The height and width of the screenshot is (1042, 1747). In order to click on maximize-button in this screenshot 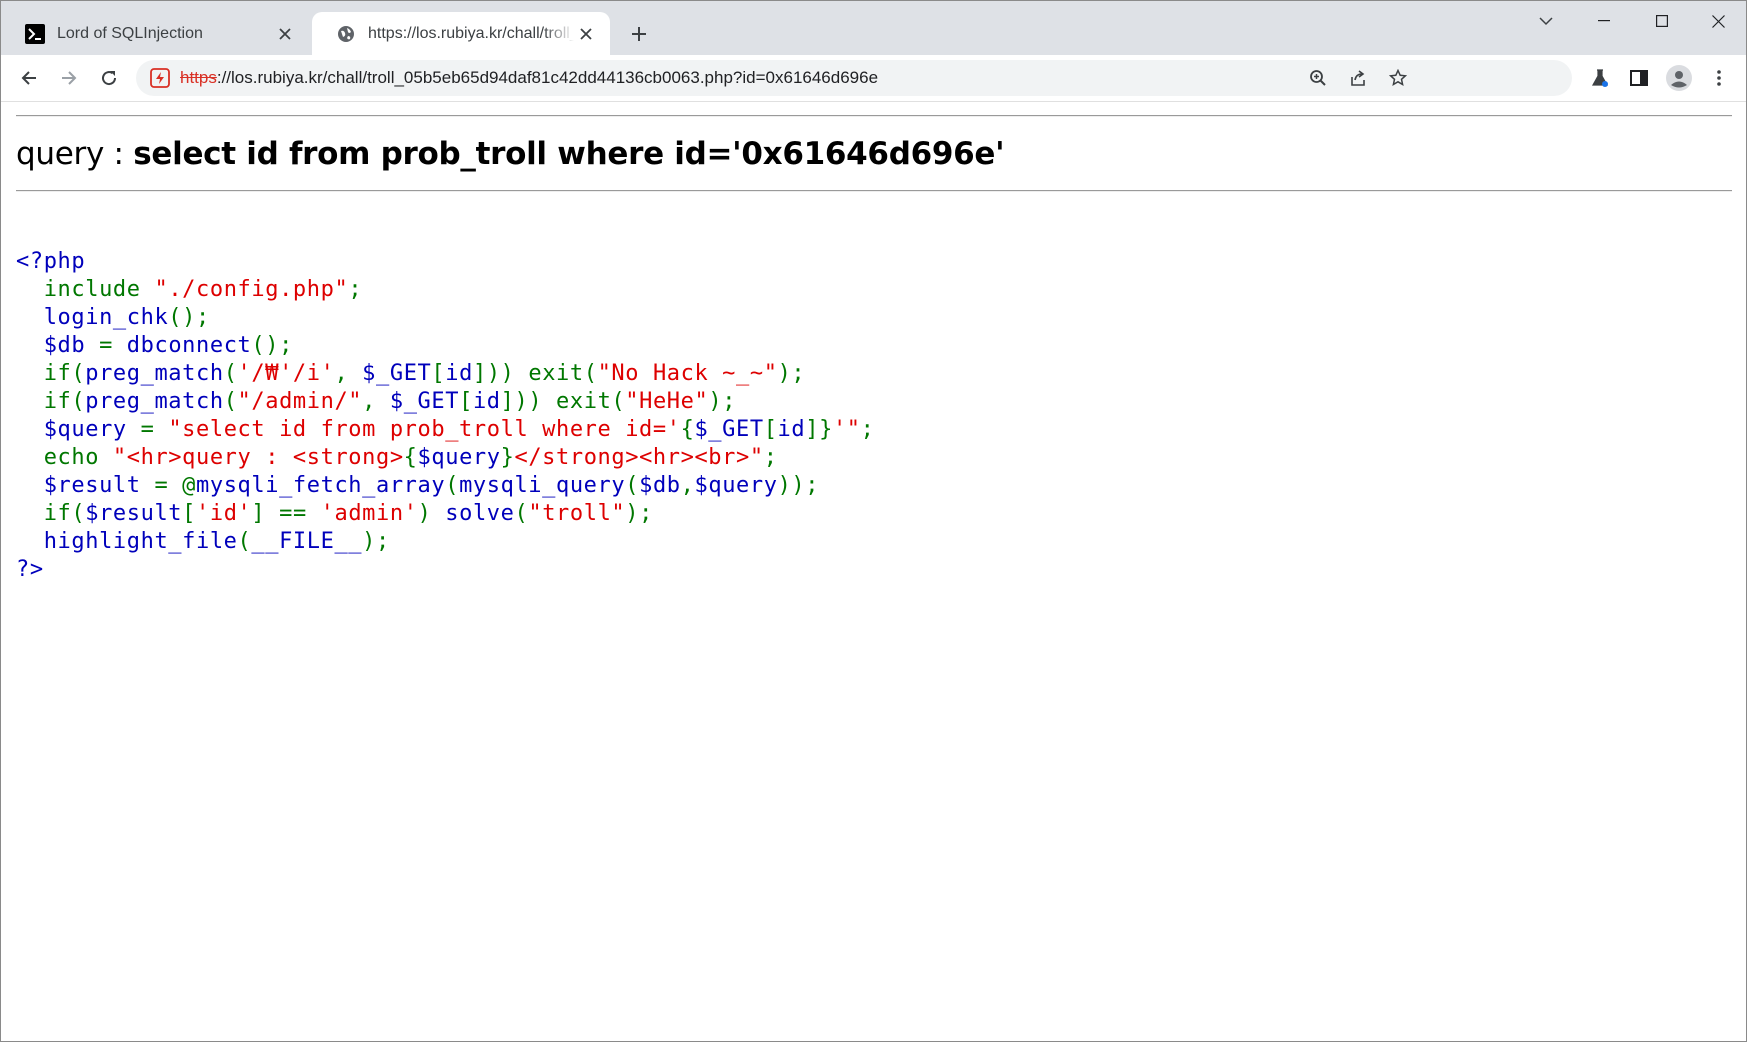, I will do `click(1662, 21)`.